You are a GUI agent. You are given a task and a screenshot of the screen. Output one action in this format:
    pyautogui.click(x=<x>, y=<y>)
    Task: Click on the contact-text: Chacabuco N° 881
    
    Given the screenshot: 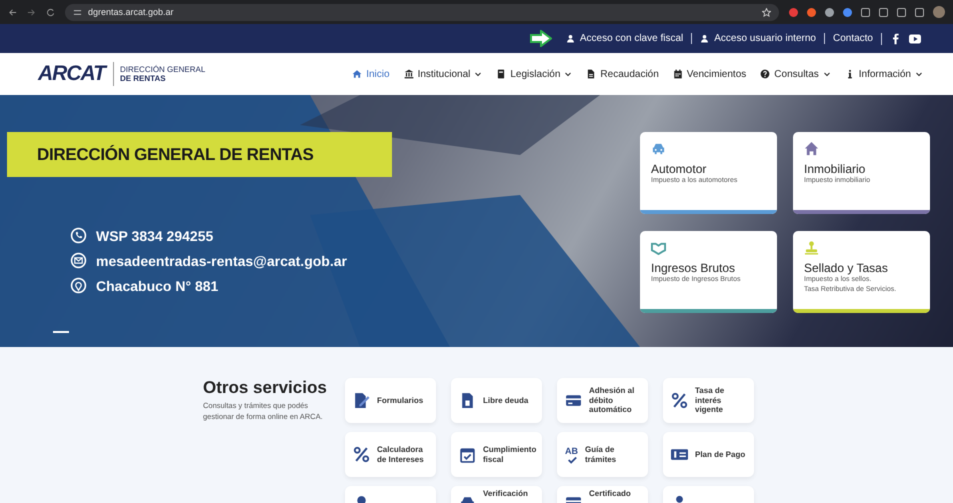 What is the action you would take?
    pyautogui.click(x=157, y=286)
    